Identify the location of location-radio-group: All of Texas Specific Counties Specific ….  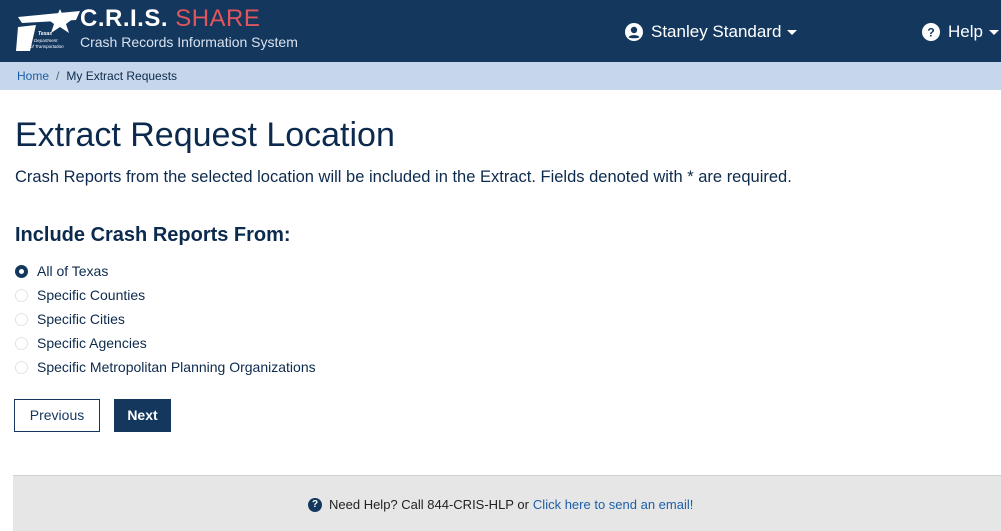
(165, 319).